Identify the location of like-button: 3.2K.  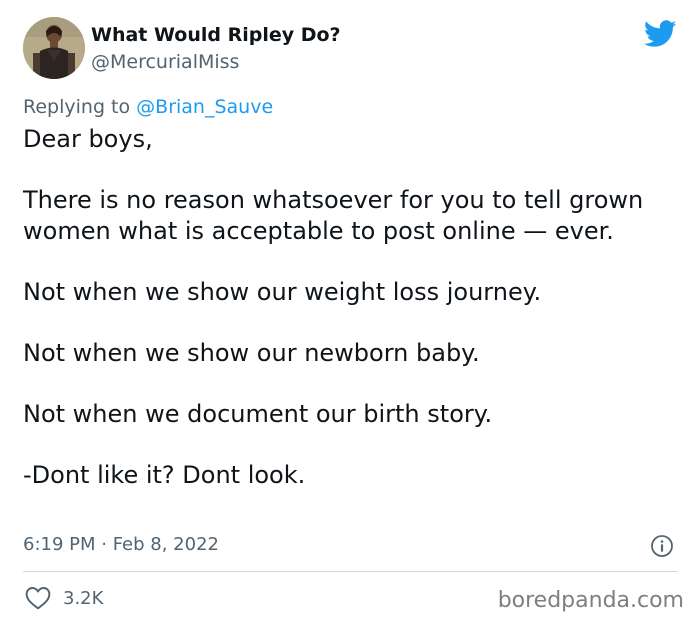
(64, 598).